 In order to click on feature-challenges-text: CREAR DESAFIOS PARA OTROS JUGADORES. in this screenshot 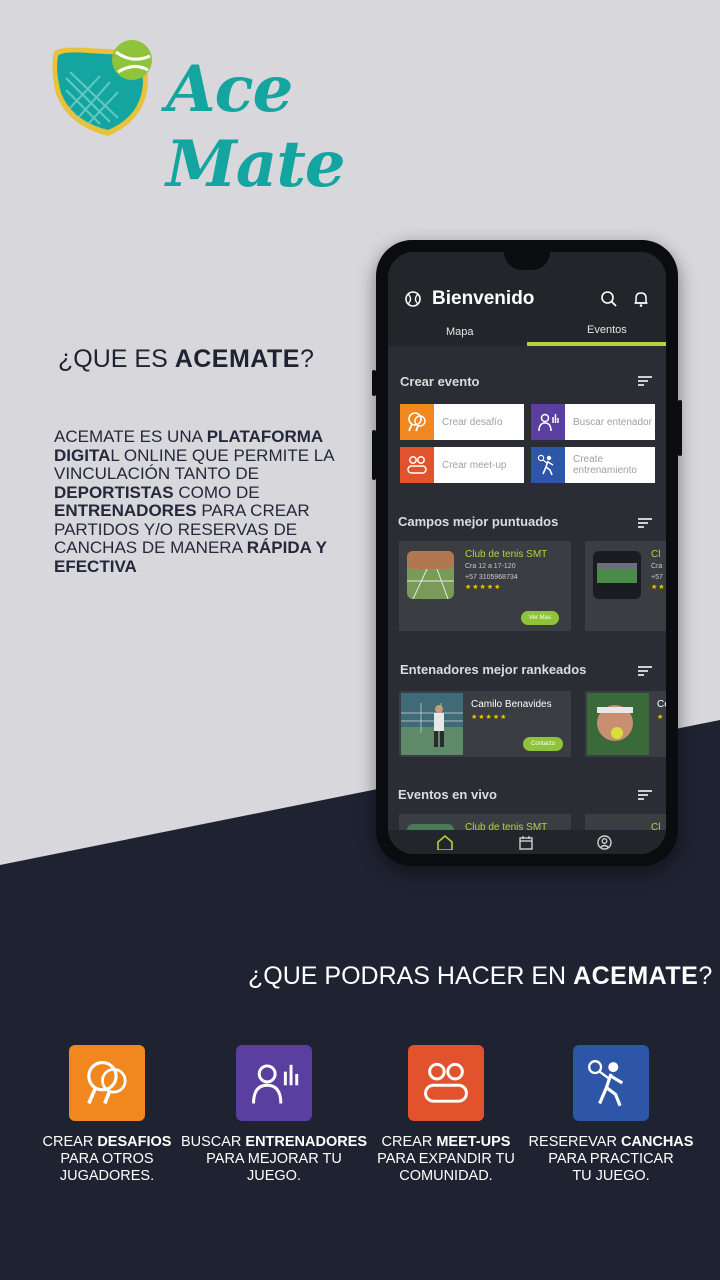, I will do `click(107, 1159)`.